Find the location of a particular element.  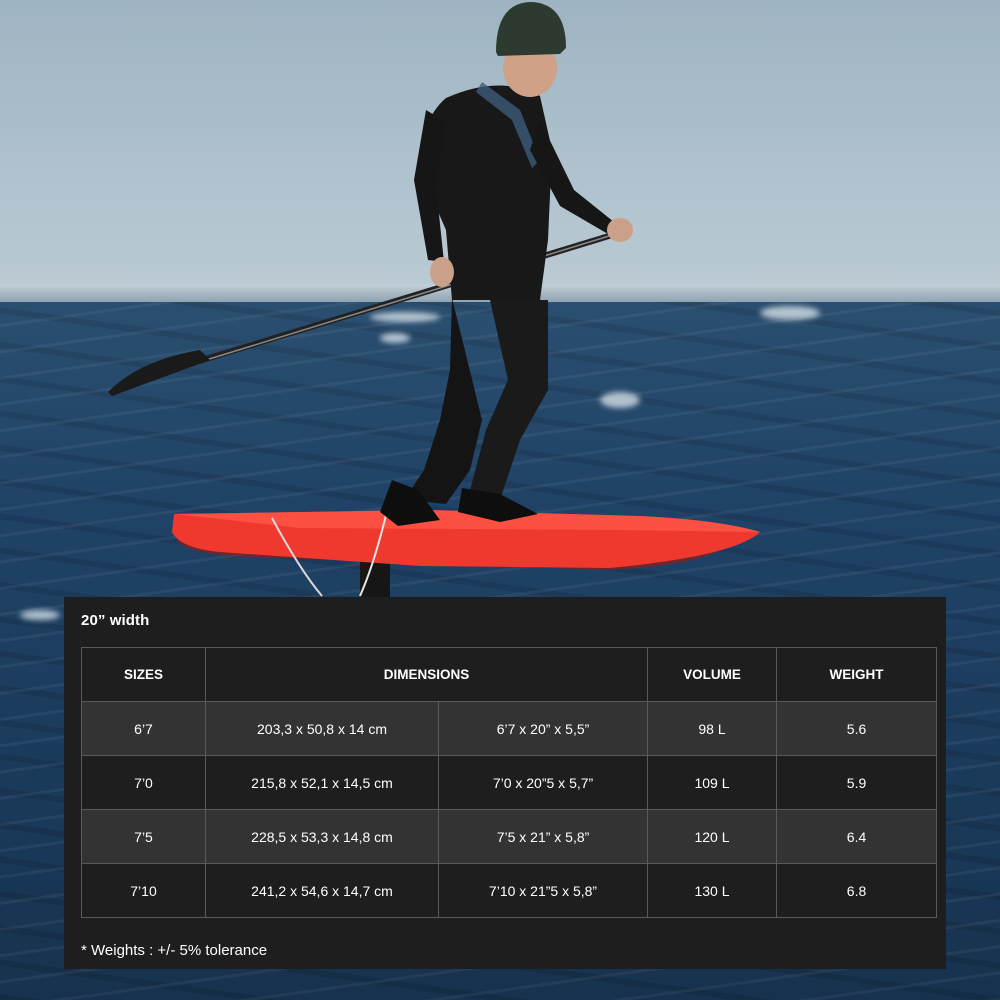

cell-dimensions-metric: 241,2 x 54,6 x 14,7 cm is located at coordinates (322, 890).